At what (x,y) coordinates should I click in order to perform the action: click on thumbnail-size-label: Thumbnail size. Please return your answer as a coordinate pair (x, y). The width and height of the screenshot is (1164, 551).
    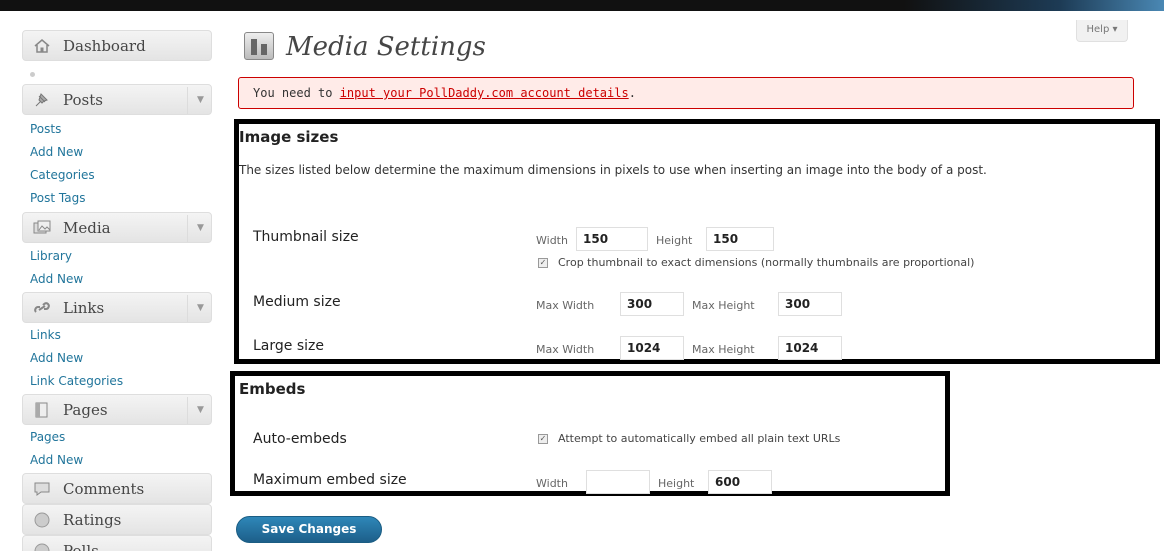
    Looking at the image, I should click on (306, 237).